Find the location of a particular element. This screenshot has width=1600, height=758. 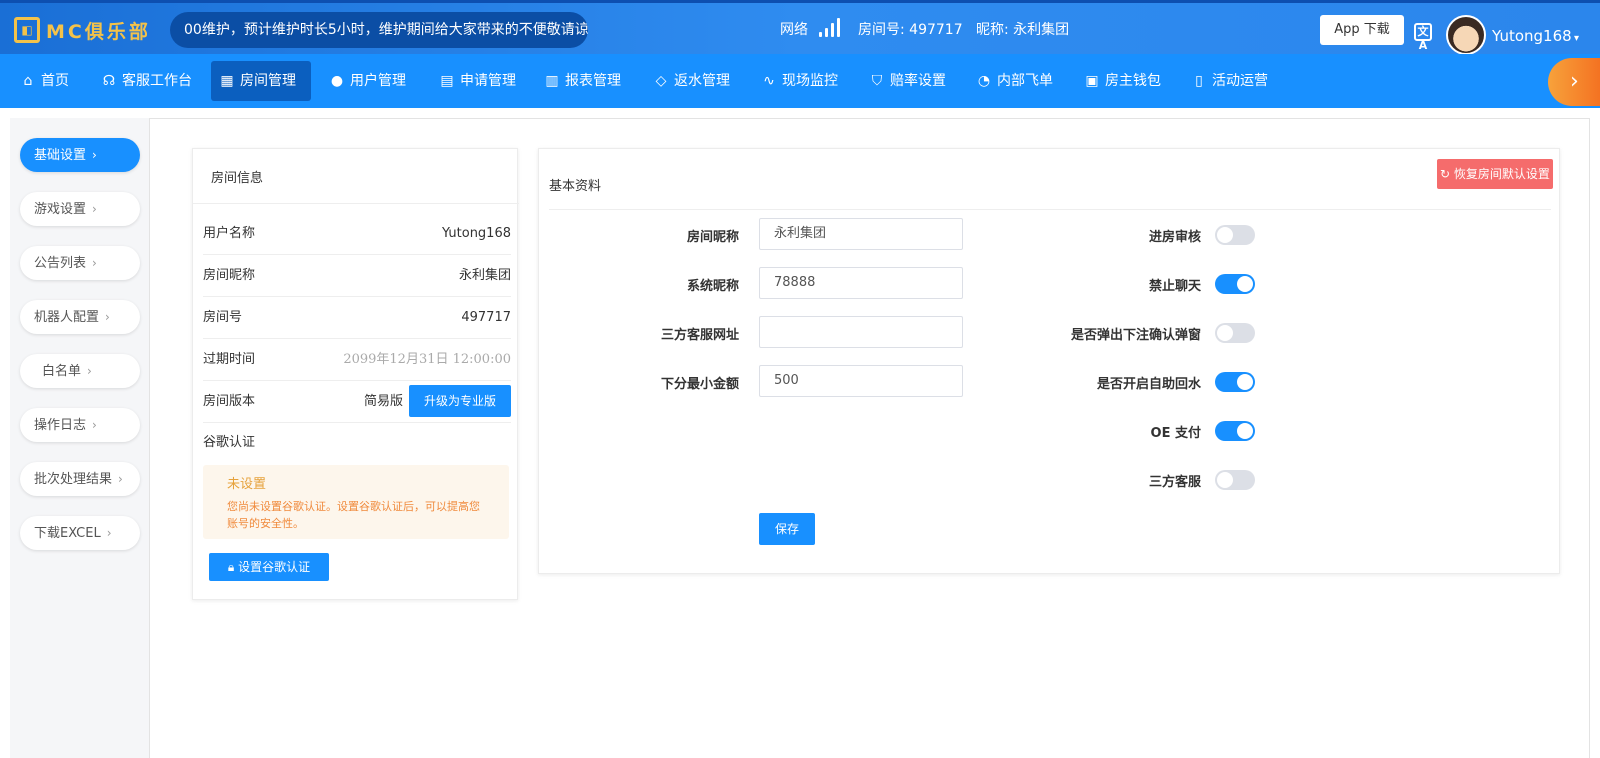

nickname: 昵称: 永利集团 is located at coordinates (1023, 30).